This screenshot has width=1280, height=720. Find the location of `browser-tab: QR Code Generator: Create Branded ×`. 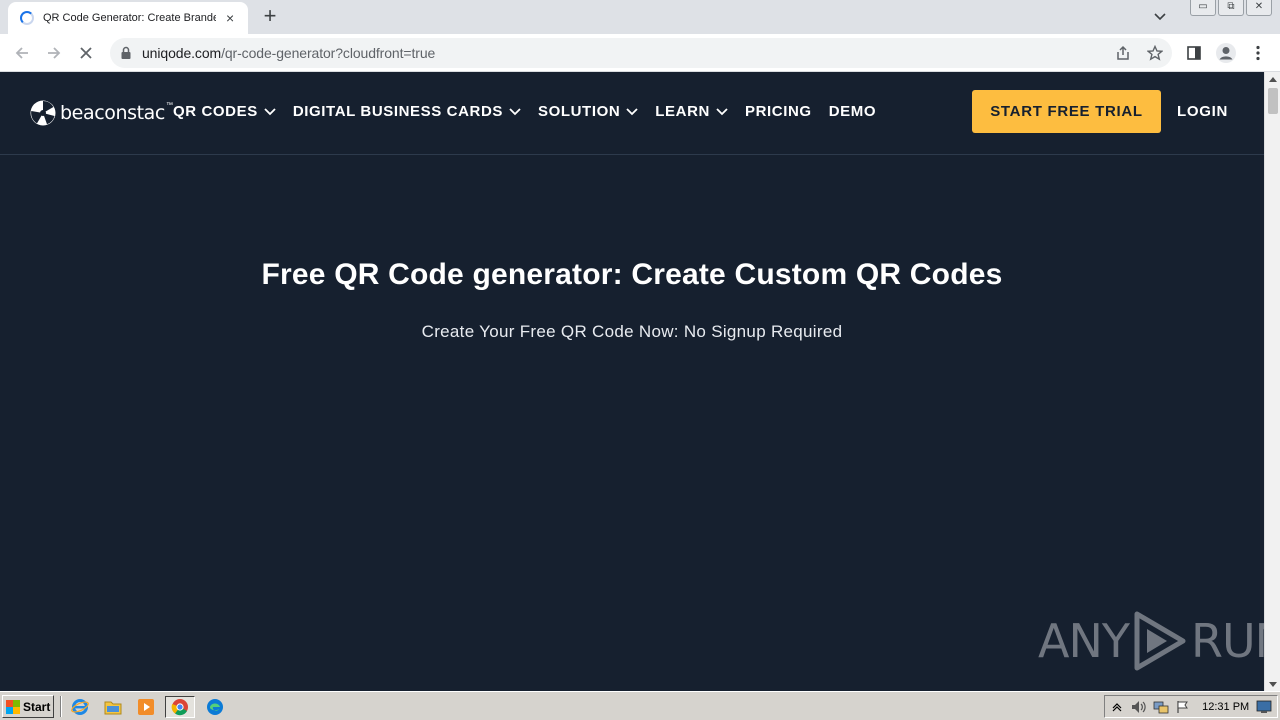

browser-tab: QR Code Generator: Create Branded × is located at coordinates (128, 18).